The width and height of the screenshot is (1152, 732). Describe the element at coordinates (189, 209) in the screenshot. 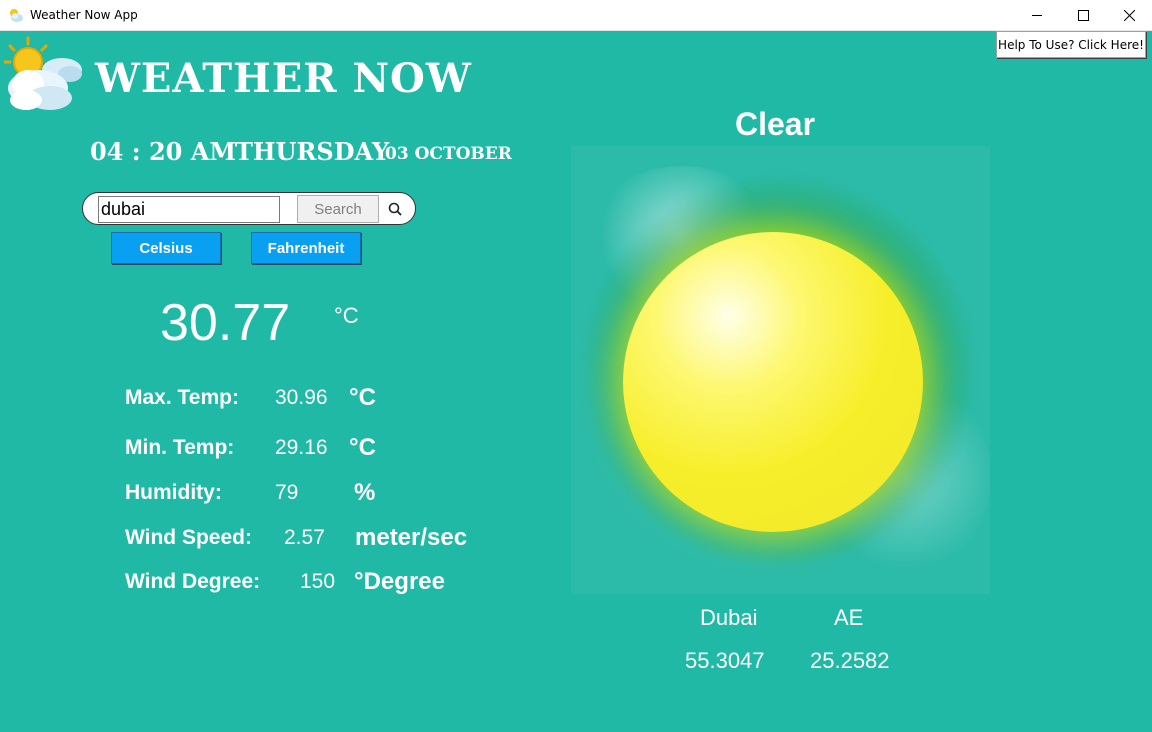

I see `search-input` at that location.